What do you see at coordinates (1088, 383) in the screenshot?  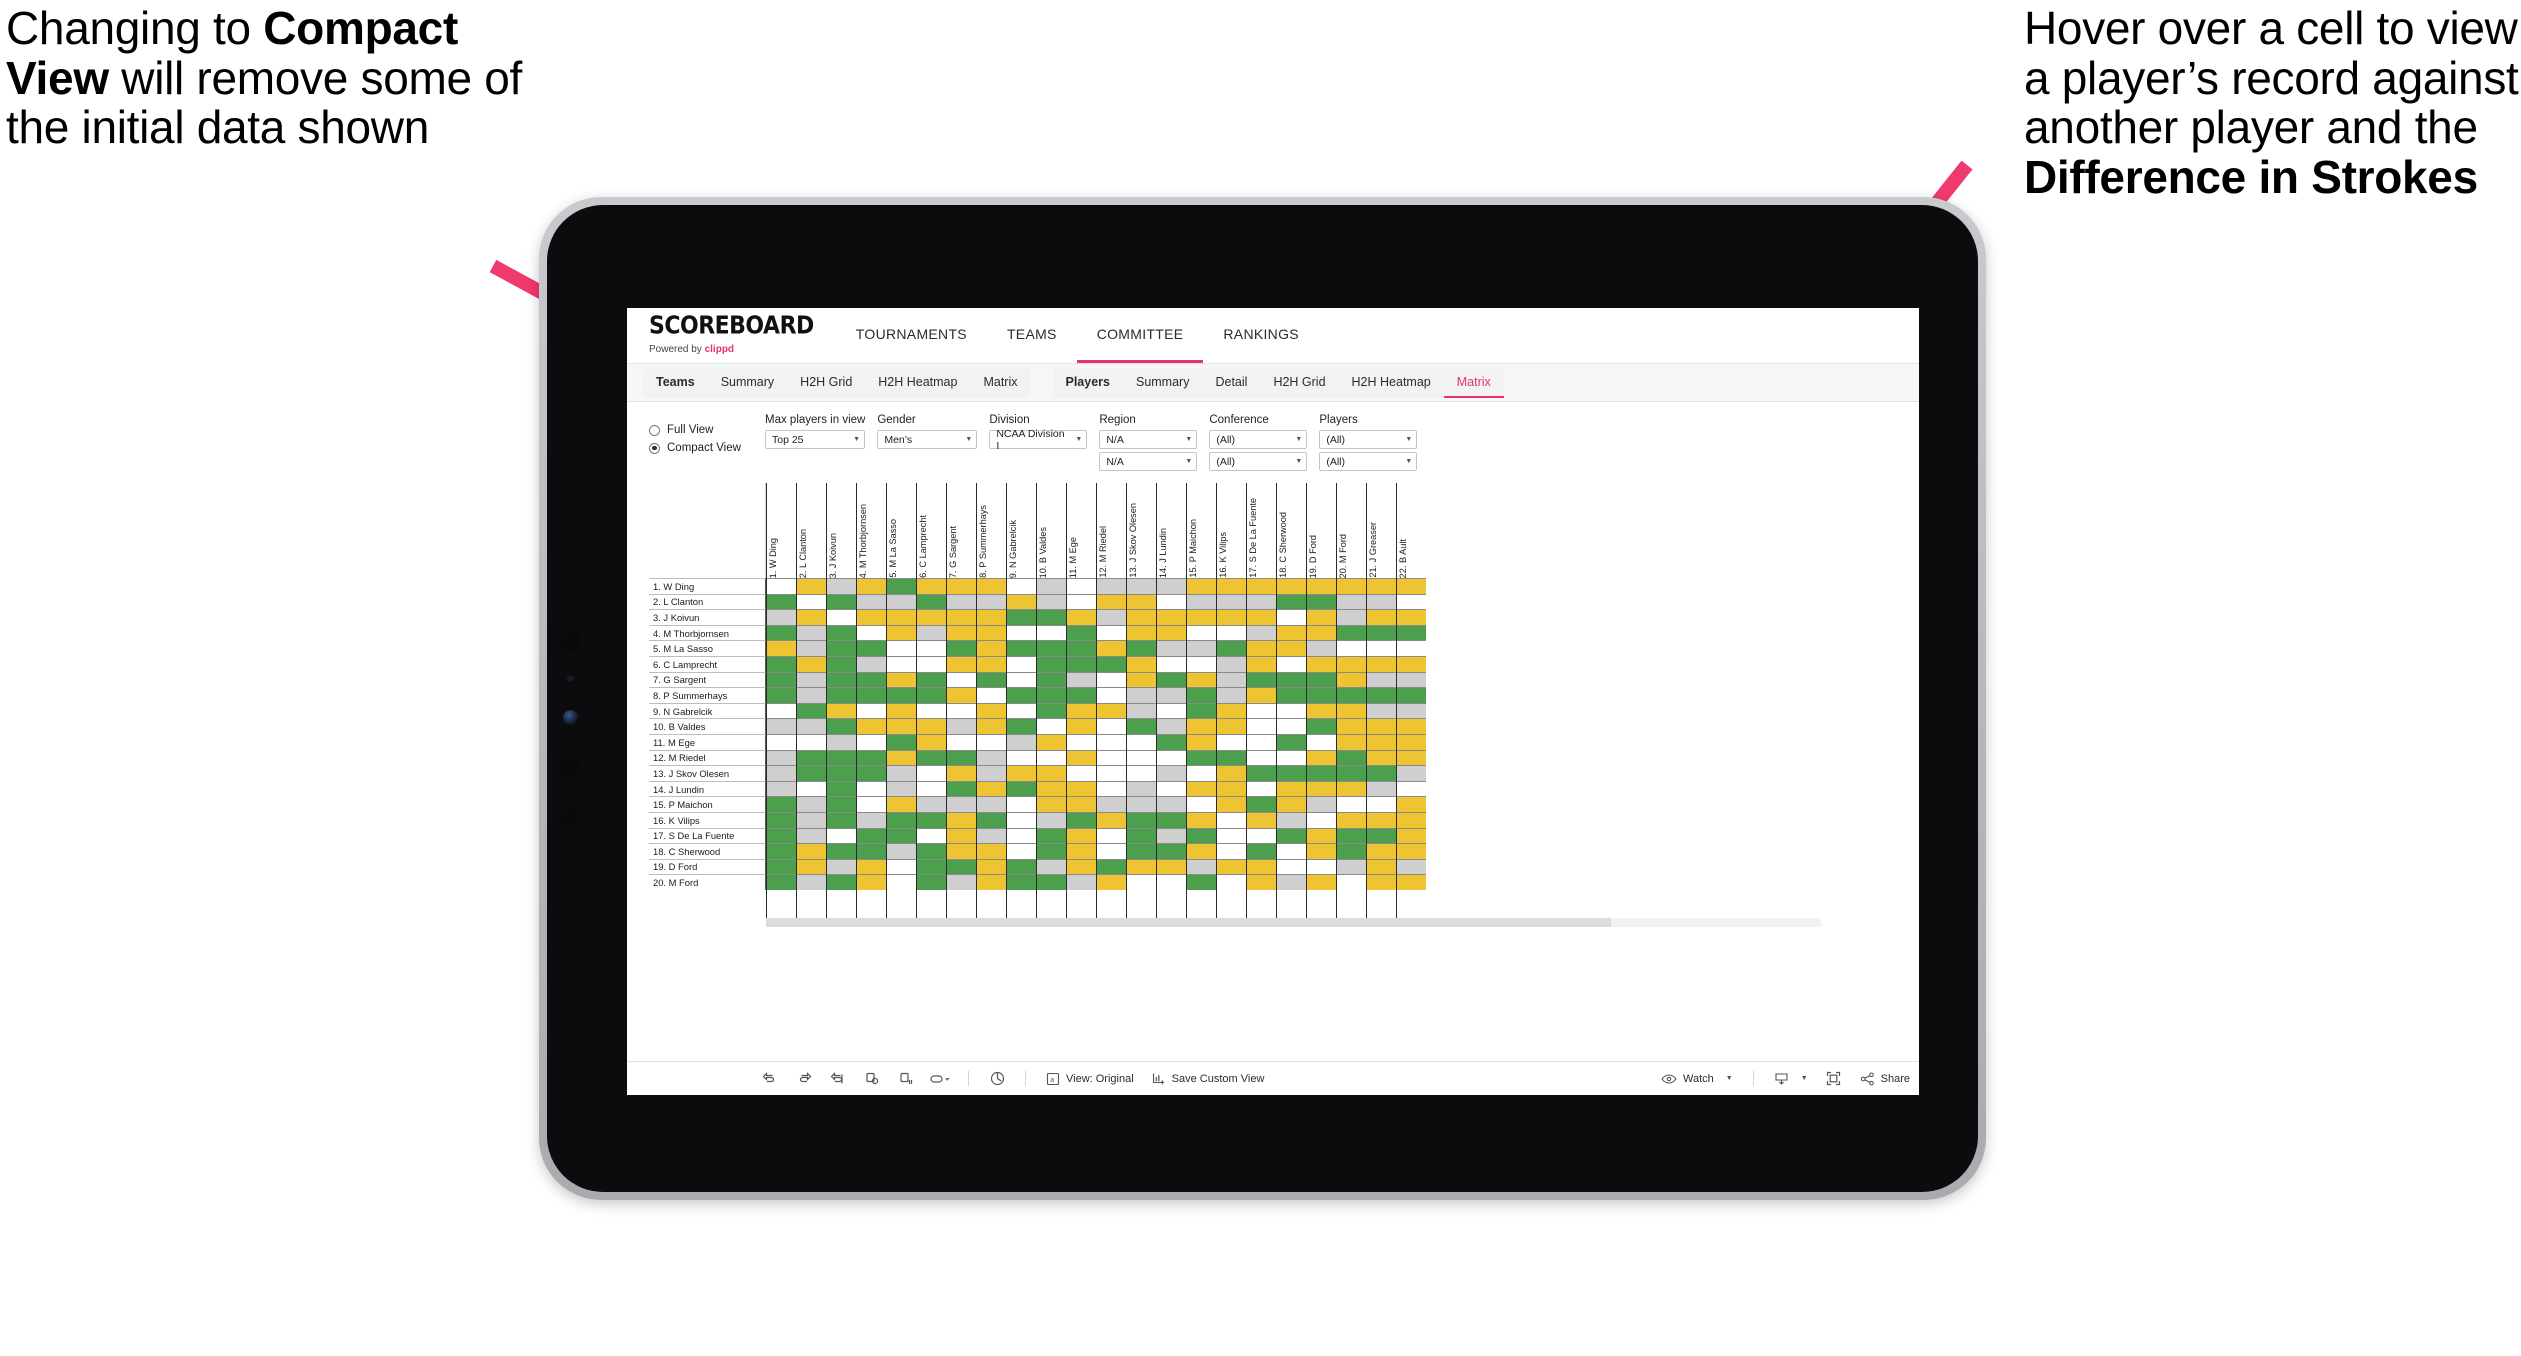 I see `subtab-players-players: Players` at bounding box center [1088, 383].